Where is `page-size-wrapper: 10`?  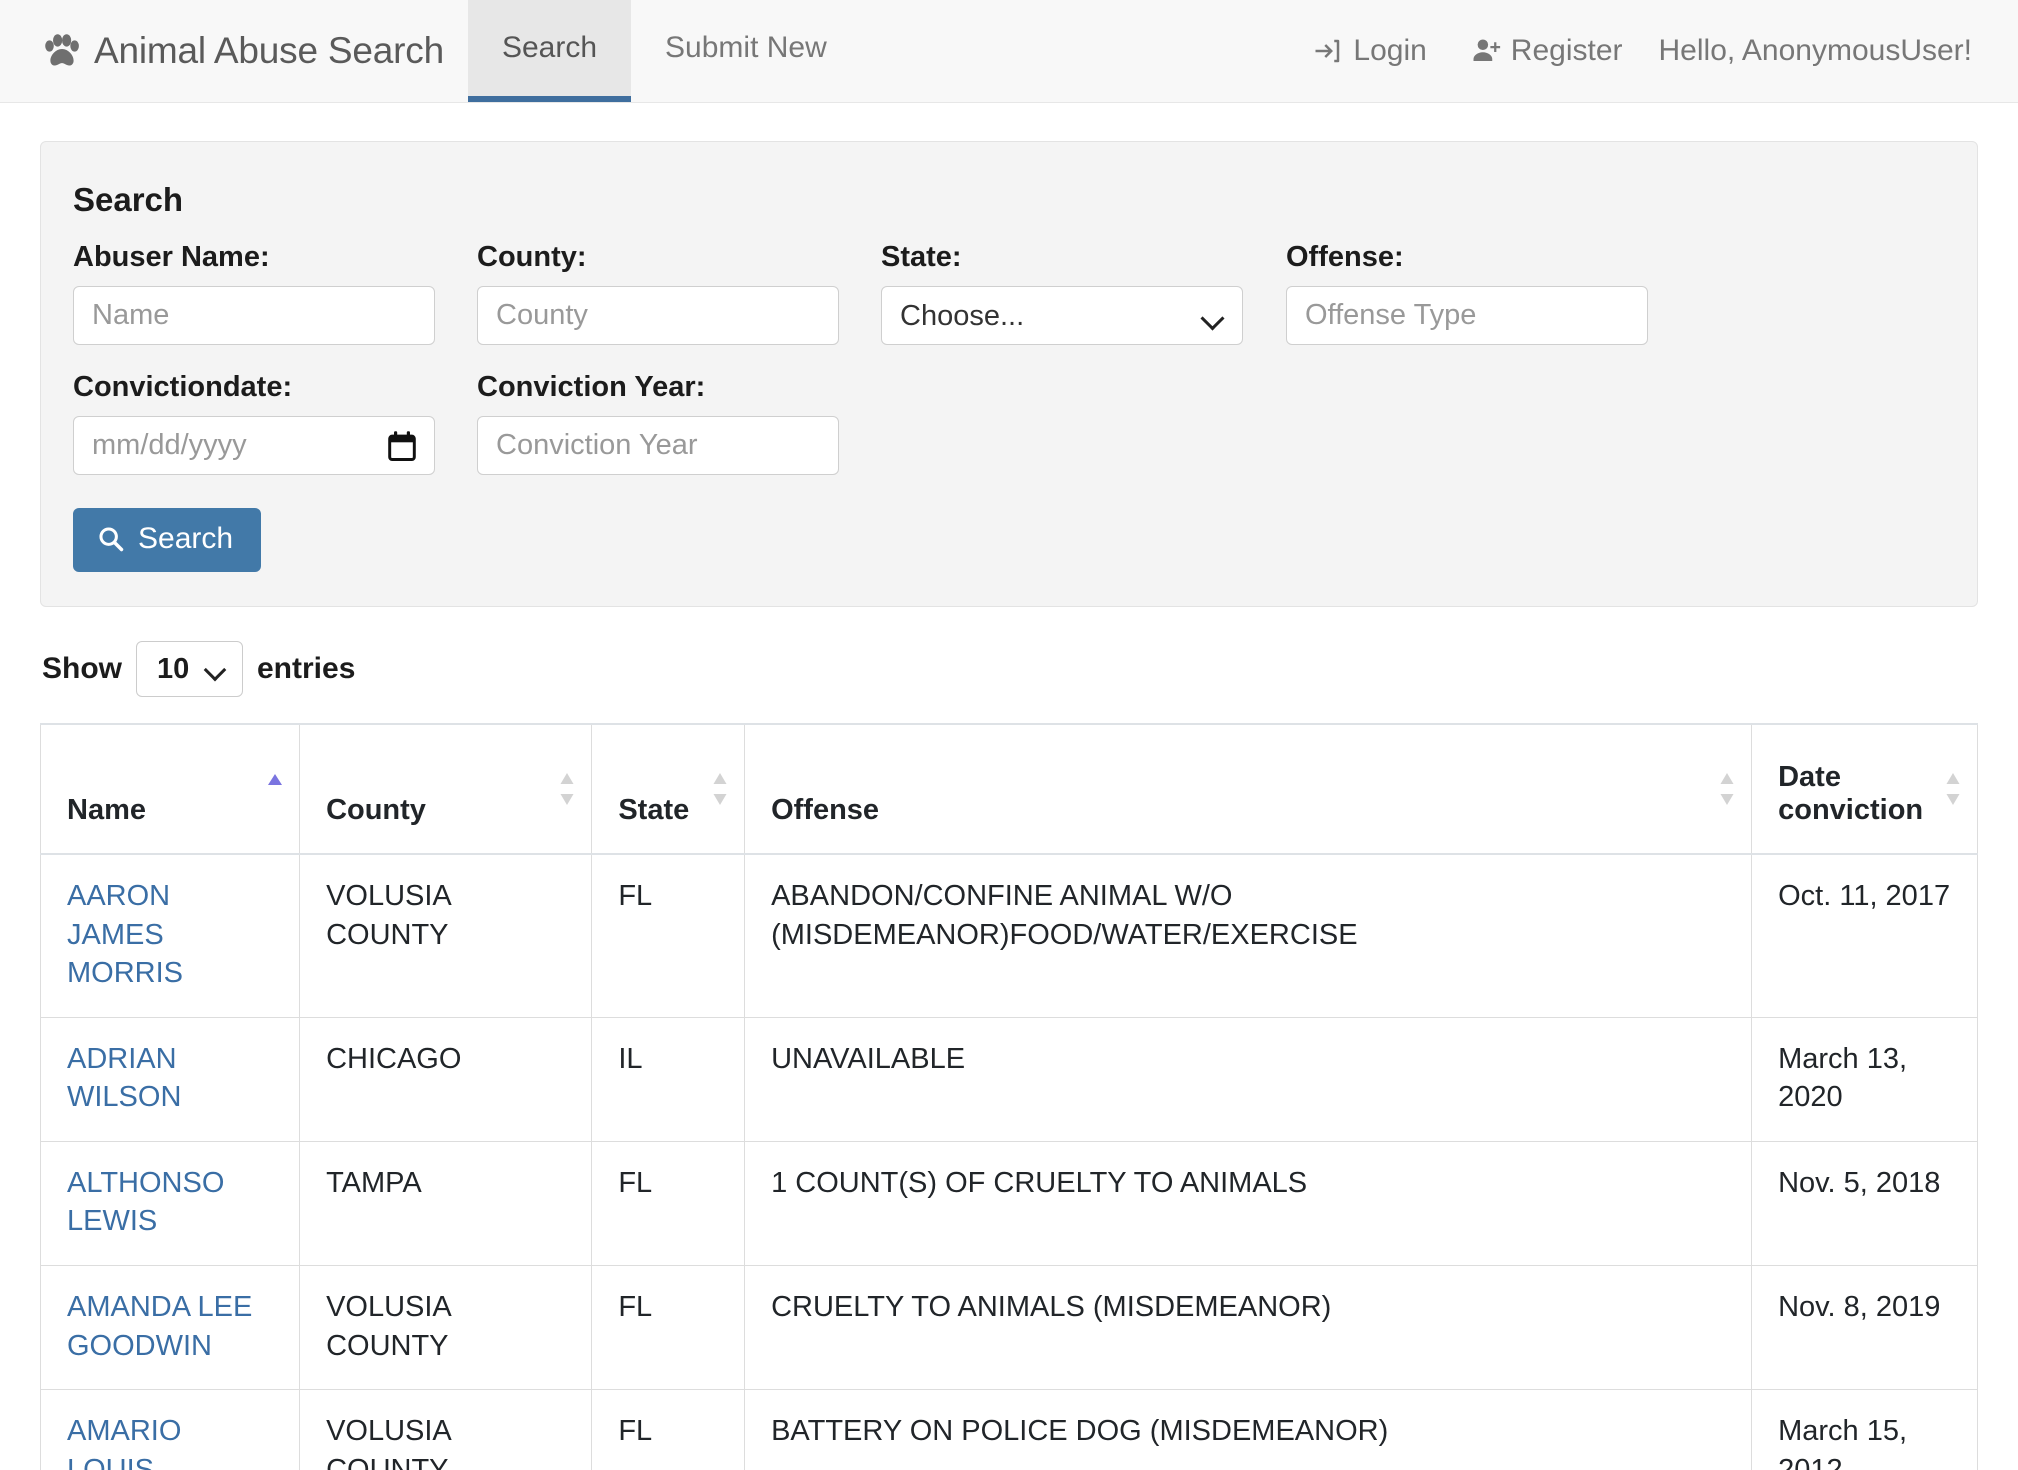 page-size-wrapper: 10 is located at coordinates (189, 669).